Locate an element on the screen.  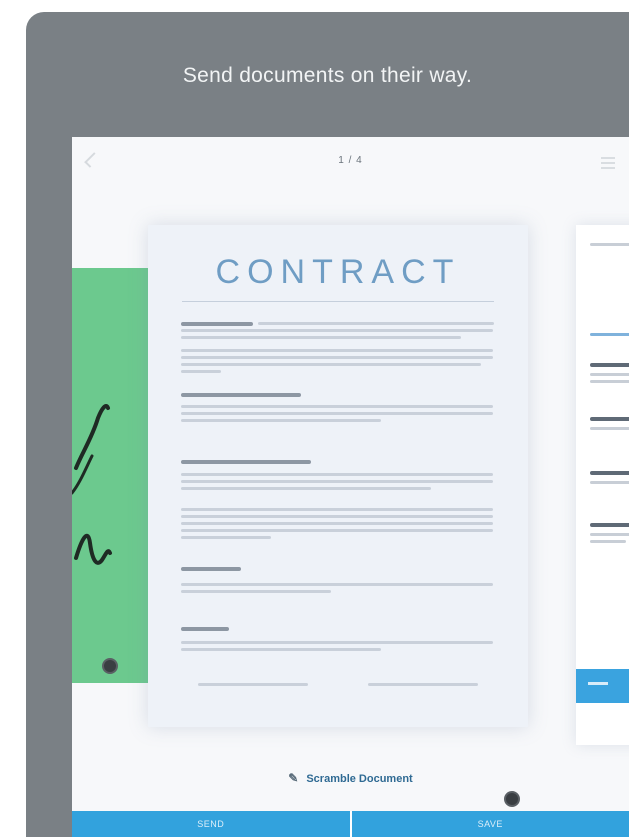
divider is located at coordinates (338, 301).